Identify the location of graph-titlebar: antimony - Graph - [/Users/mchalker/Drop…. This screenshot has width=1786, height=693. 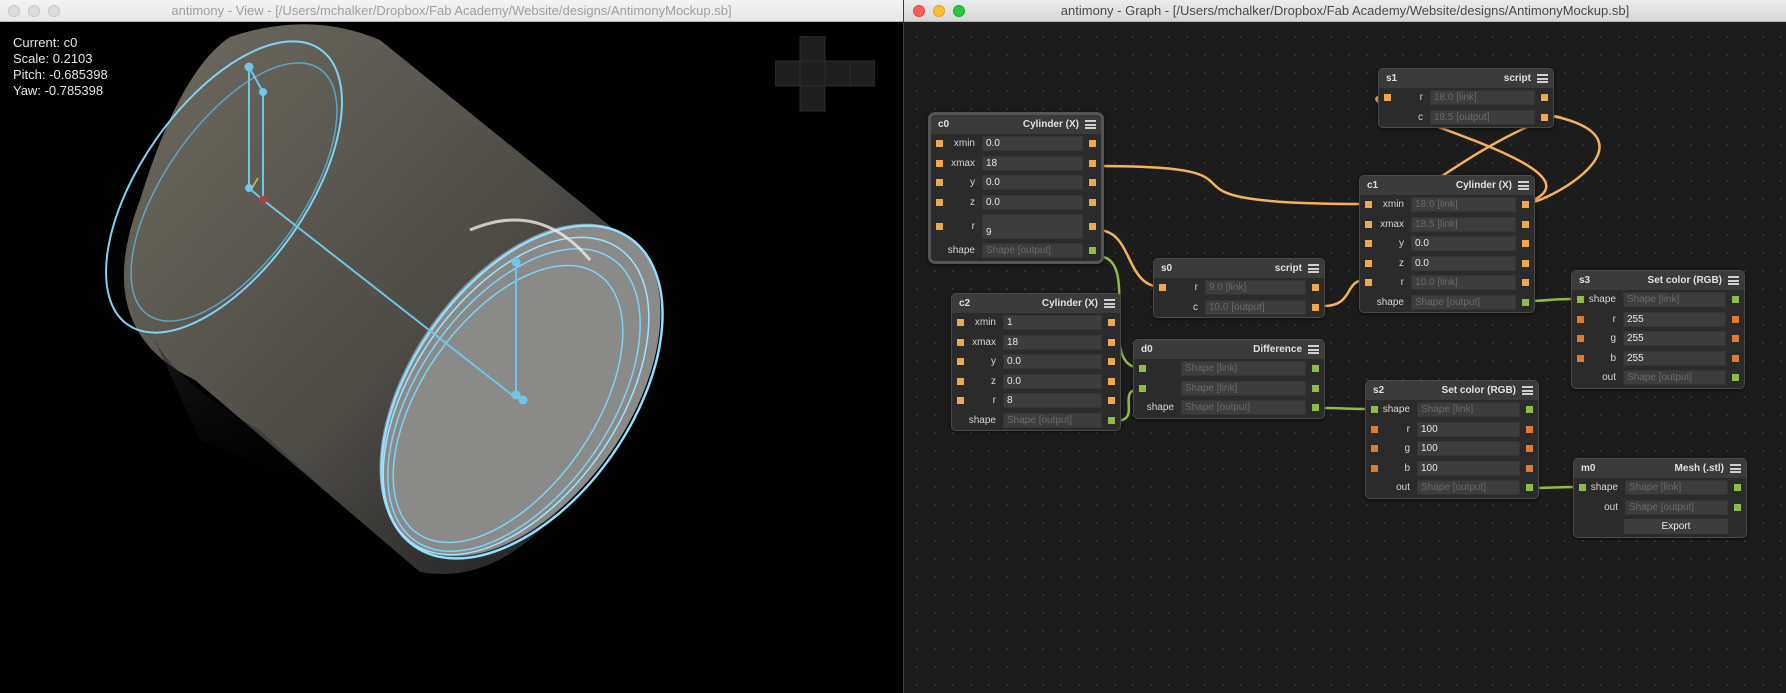
(1345, 11).